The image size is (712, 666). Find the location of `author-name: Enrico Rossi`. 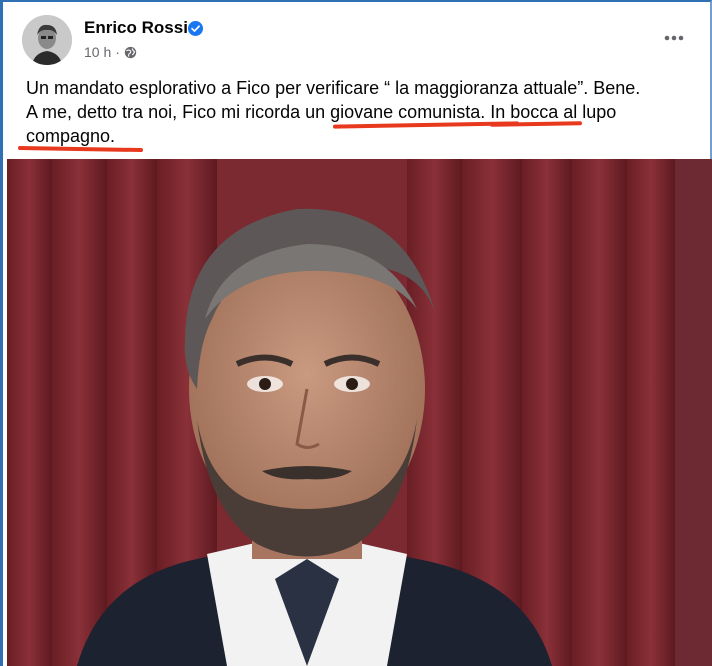

author-name: Enrico Rossi is located at coordinates (136, 28).